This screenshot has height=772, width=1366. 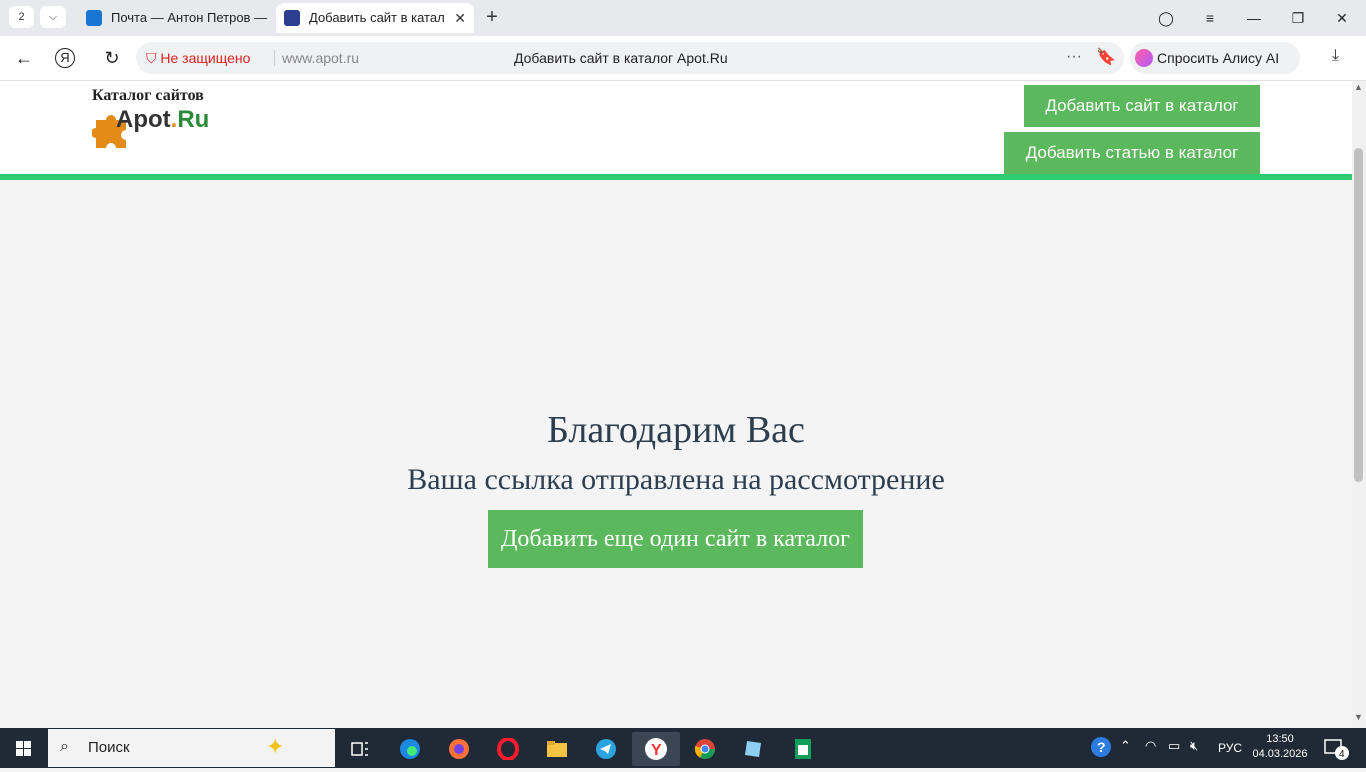 I want to click on url-divider, so click(x=274, y=58).